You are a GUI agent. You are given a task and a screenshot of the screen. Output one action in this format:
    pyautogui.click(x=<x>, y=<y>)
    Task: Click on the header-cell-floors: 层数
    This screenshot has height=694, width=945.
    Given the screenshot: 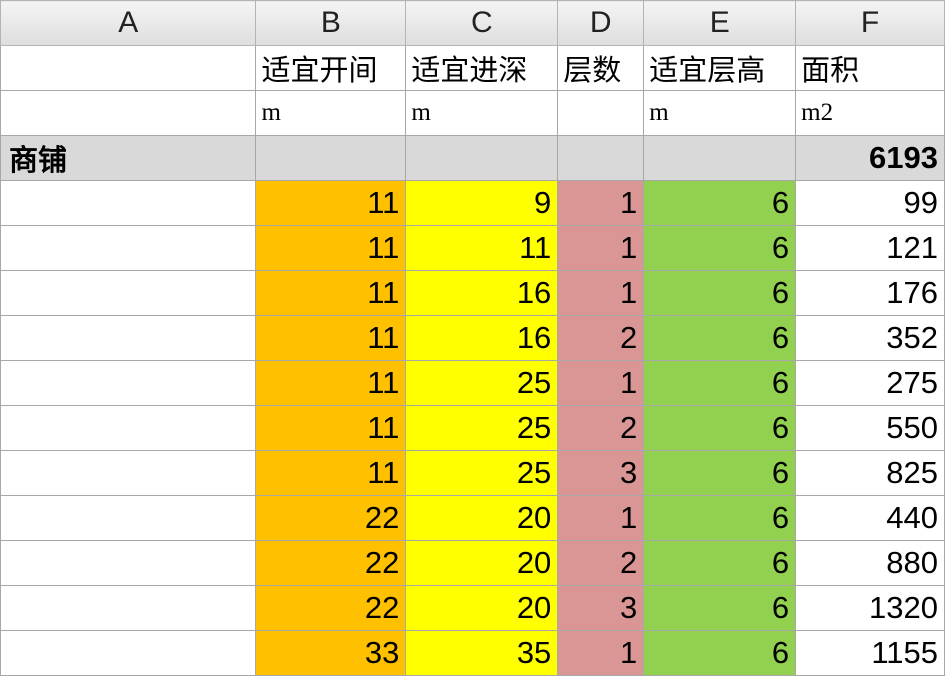 What is the action you would take?
    pyautogui.click(x=601, y=68)
    